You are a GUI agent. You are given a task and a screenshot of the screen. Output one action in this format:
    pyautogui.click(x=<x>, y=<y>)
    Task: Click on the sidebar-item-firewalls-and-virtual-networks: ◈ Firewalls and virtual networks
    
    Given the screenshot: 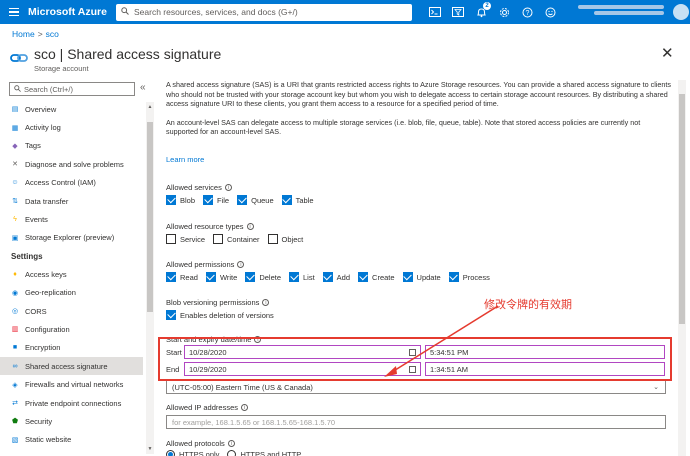 What is the action you would take?
    pyautogui.click(x=71, y=384)
    